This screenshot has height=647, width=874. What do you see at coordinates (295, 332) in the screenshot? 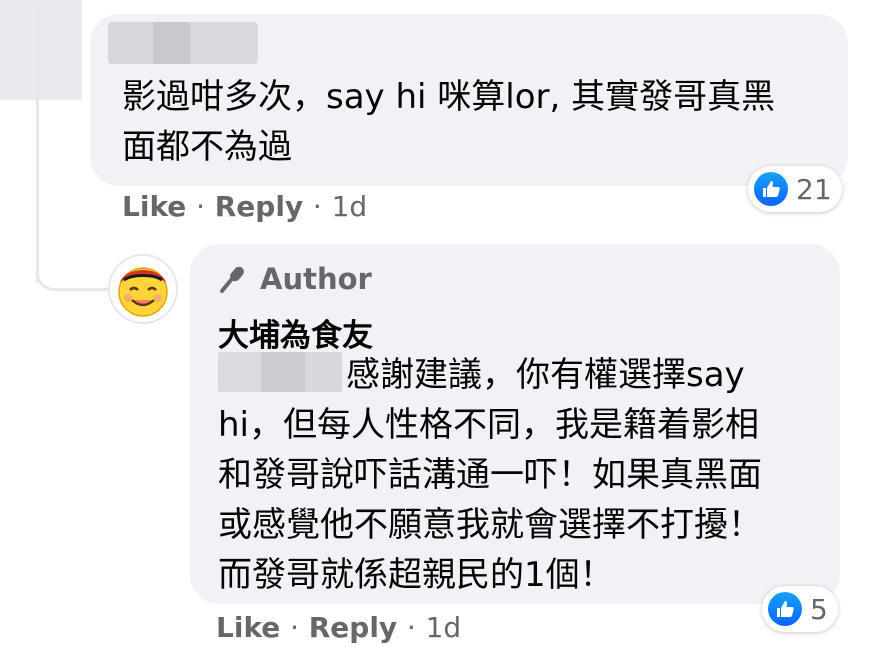
I see `reply-author-name: 大埔為食友` at bounding box center [295, 332].